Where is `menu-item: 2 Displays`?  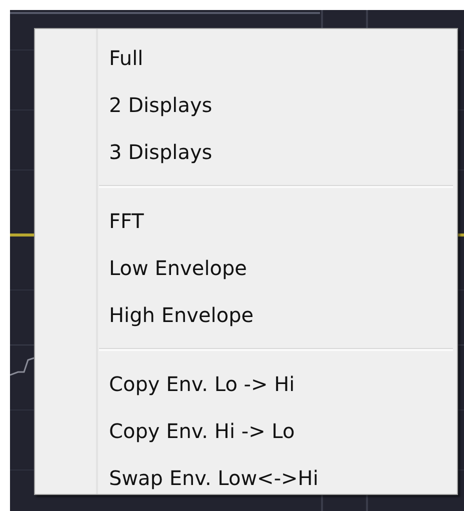 menu-item: 2 Displays is located at coordinates (275, 105).